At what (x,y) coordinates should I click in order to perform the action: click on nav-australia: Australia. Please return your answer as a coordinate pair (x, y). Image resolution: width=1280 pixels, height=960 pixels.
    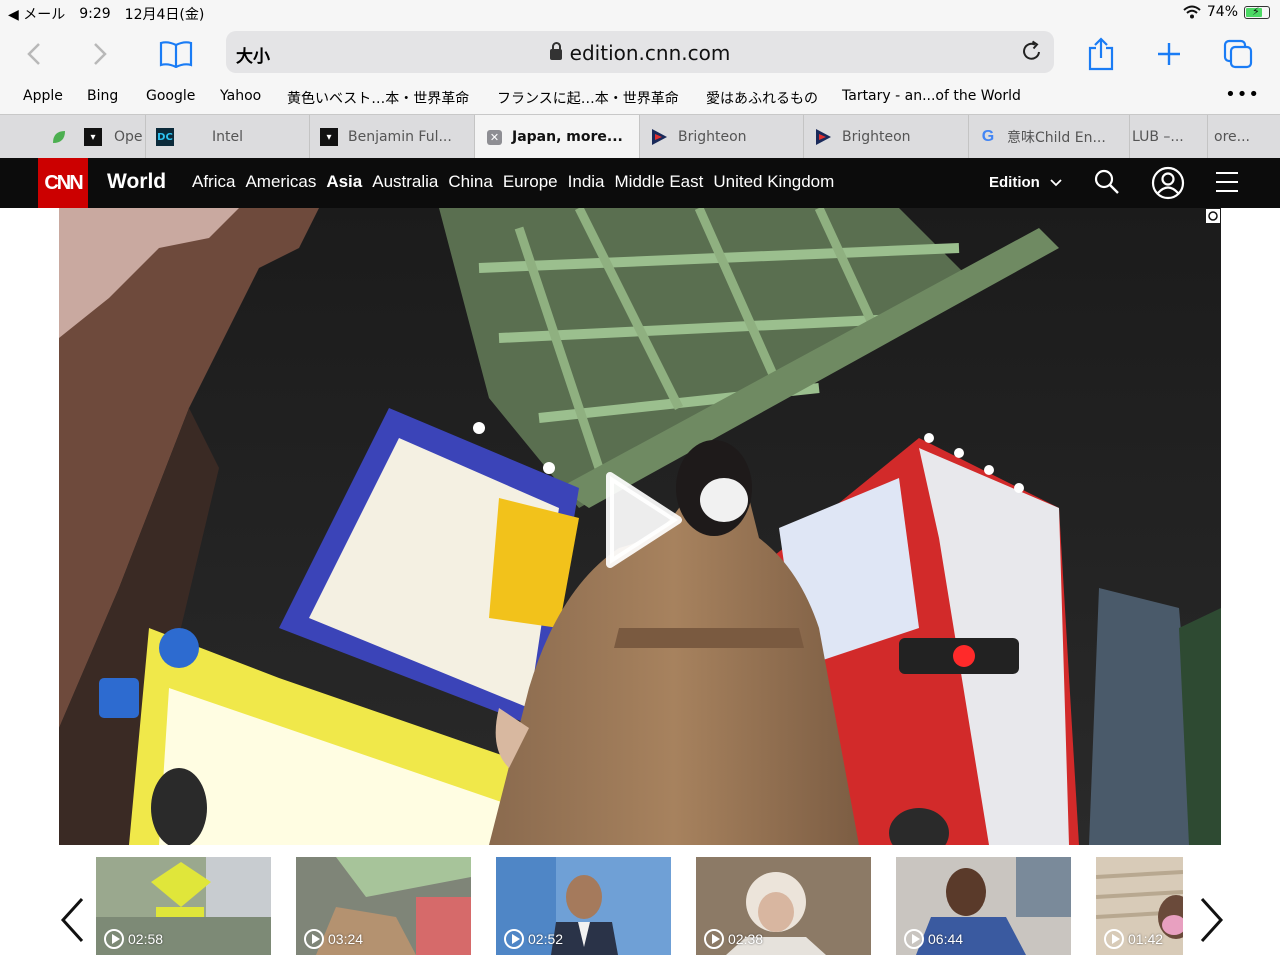
    Looking at the image, I should click on (405, 182).